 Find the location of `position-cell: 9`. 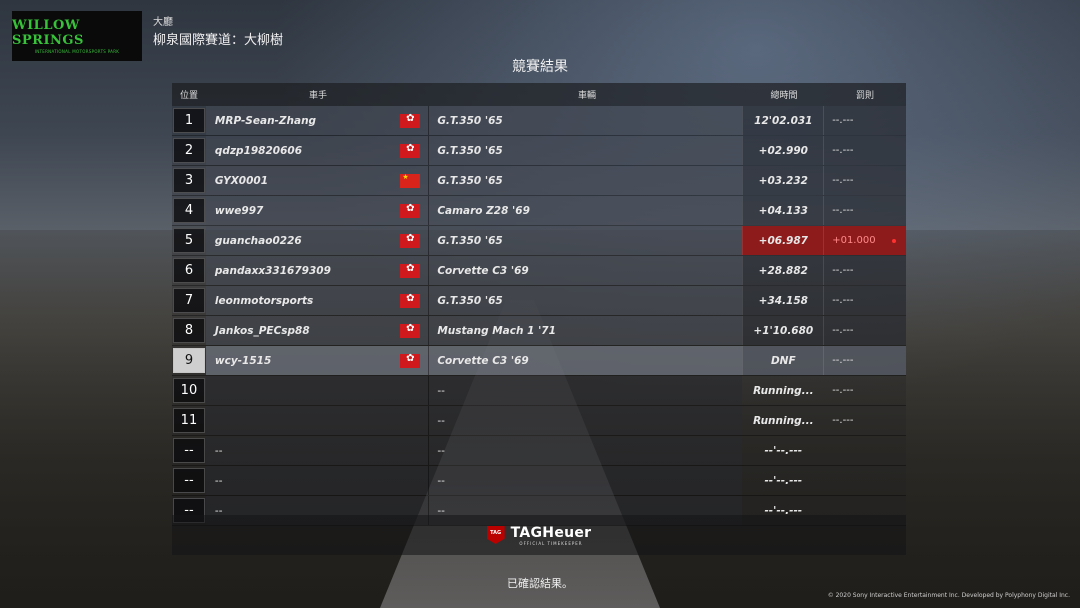

position-cell: 9 is located at coordinates (189, 360).